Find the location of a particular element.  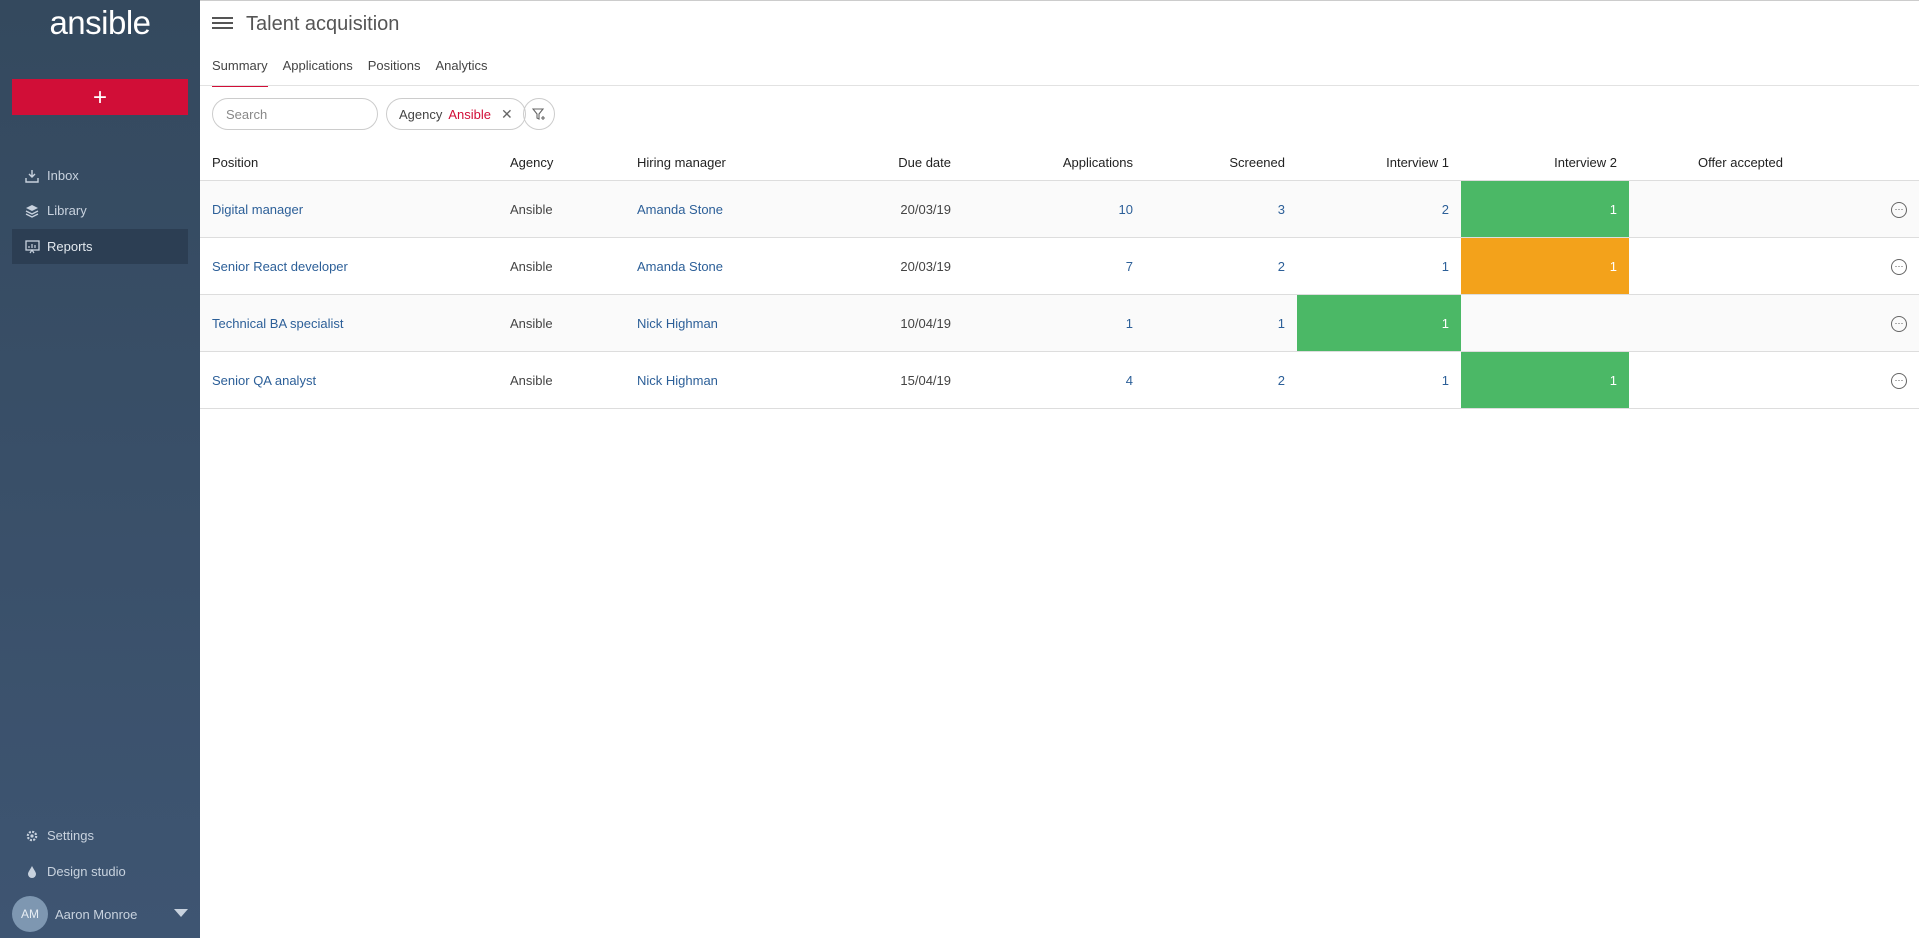

filter-add-icon is located at coordinates (538, 114).